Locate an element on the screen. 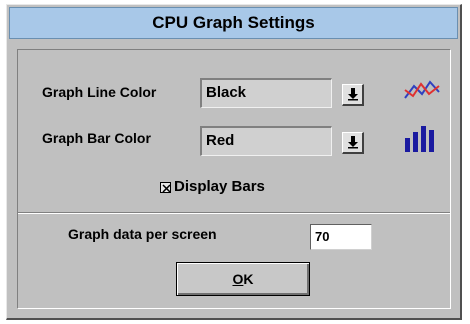 This screenshot has height=324, width=470. bar-graph-icon is located at coordinates (422, 140).